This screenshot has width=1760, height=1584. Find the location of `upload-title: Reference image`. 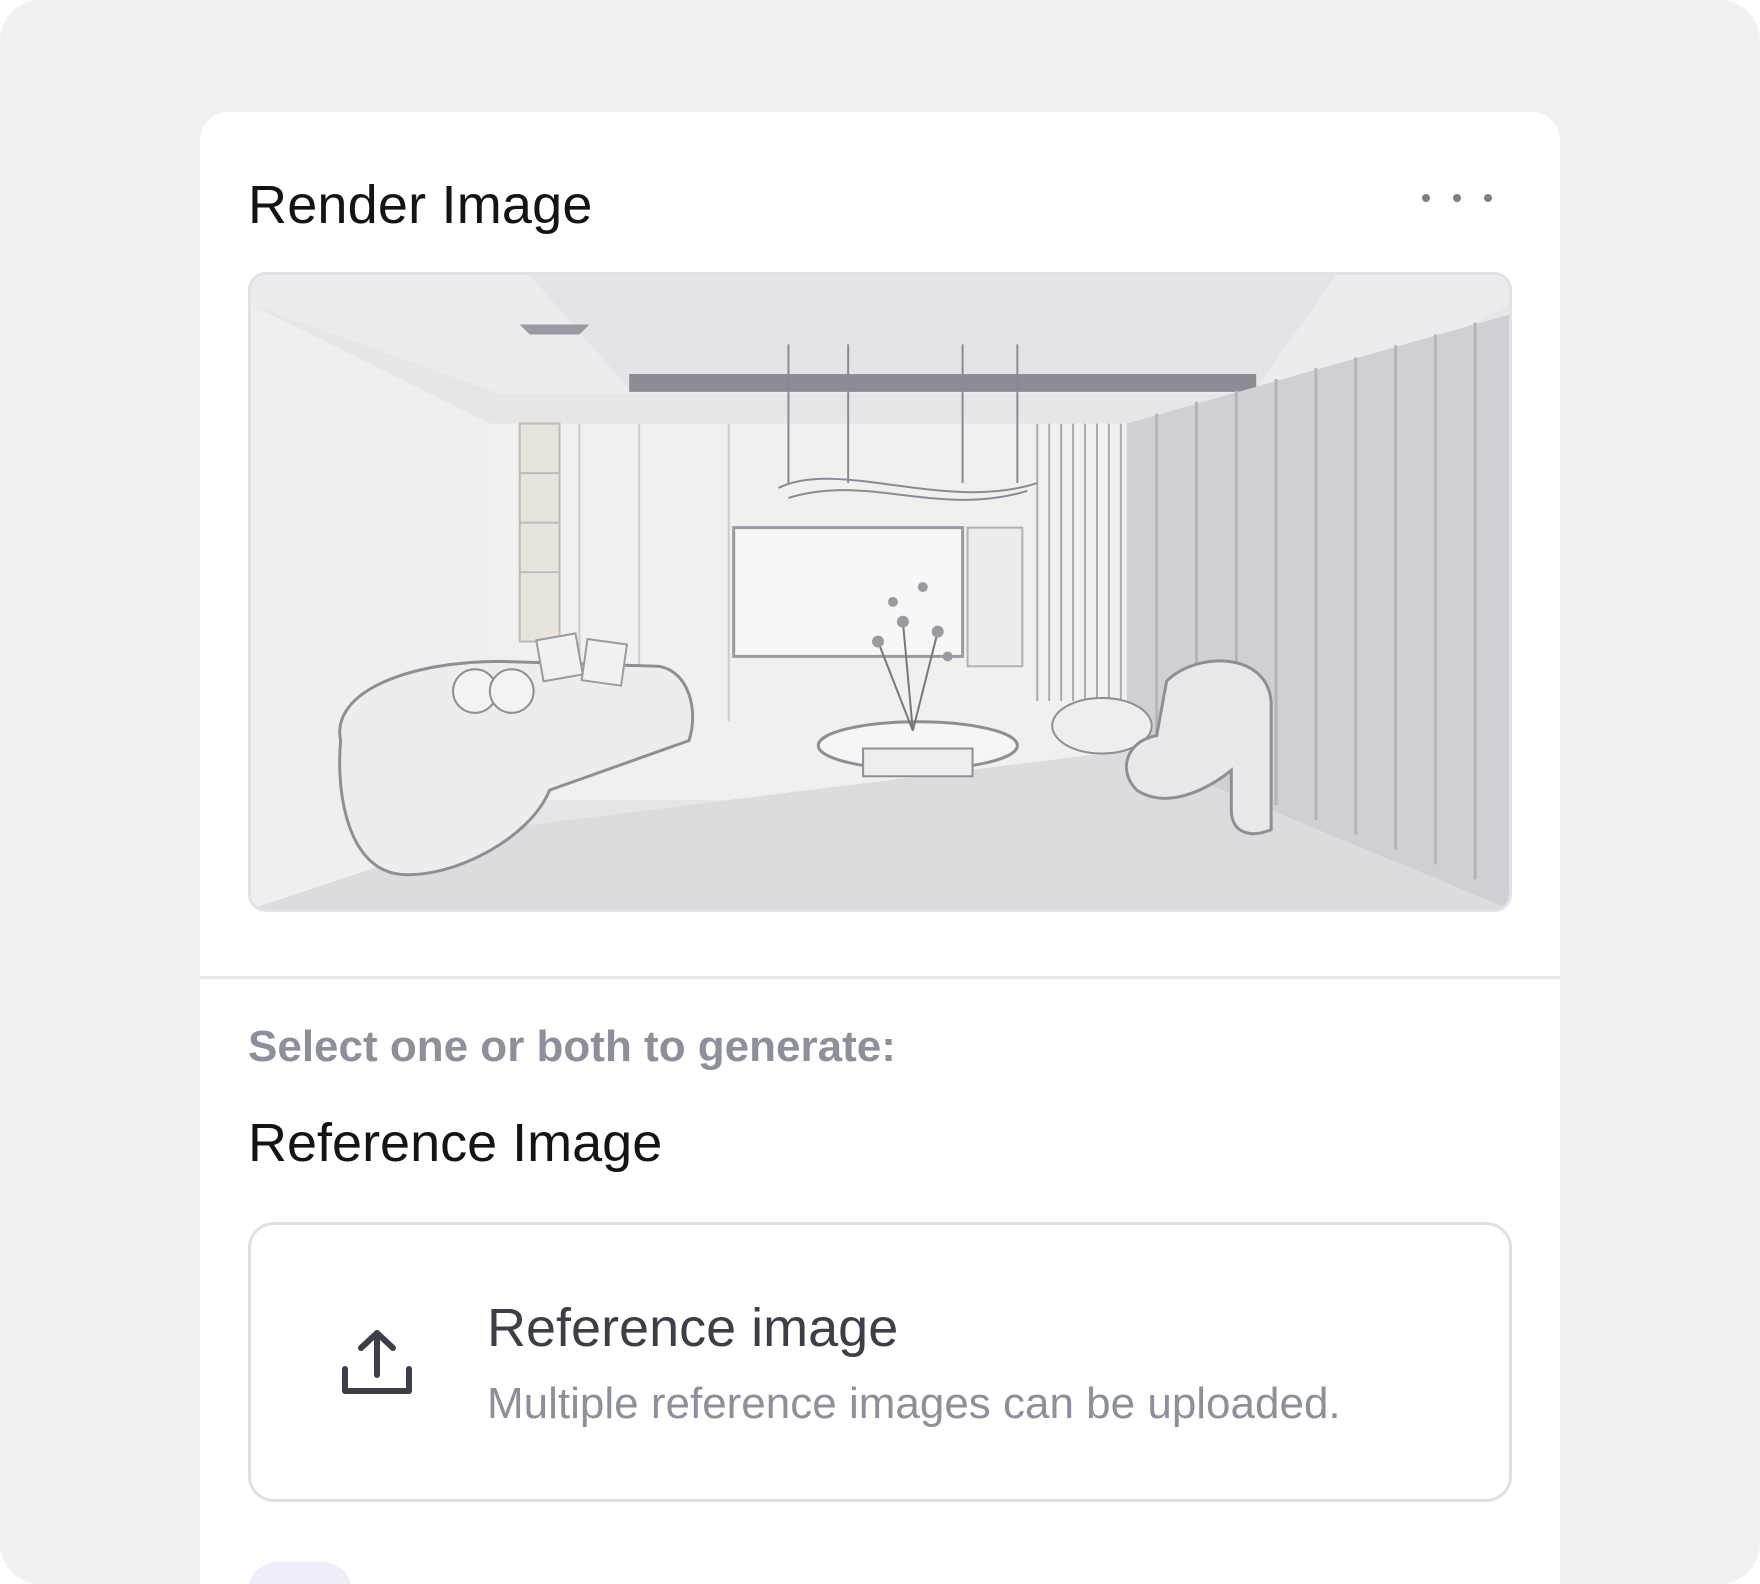

upload-title: Reference image is located at coordinates (693, 1328).